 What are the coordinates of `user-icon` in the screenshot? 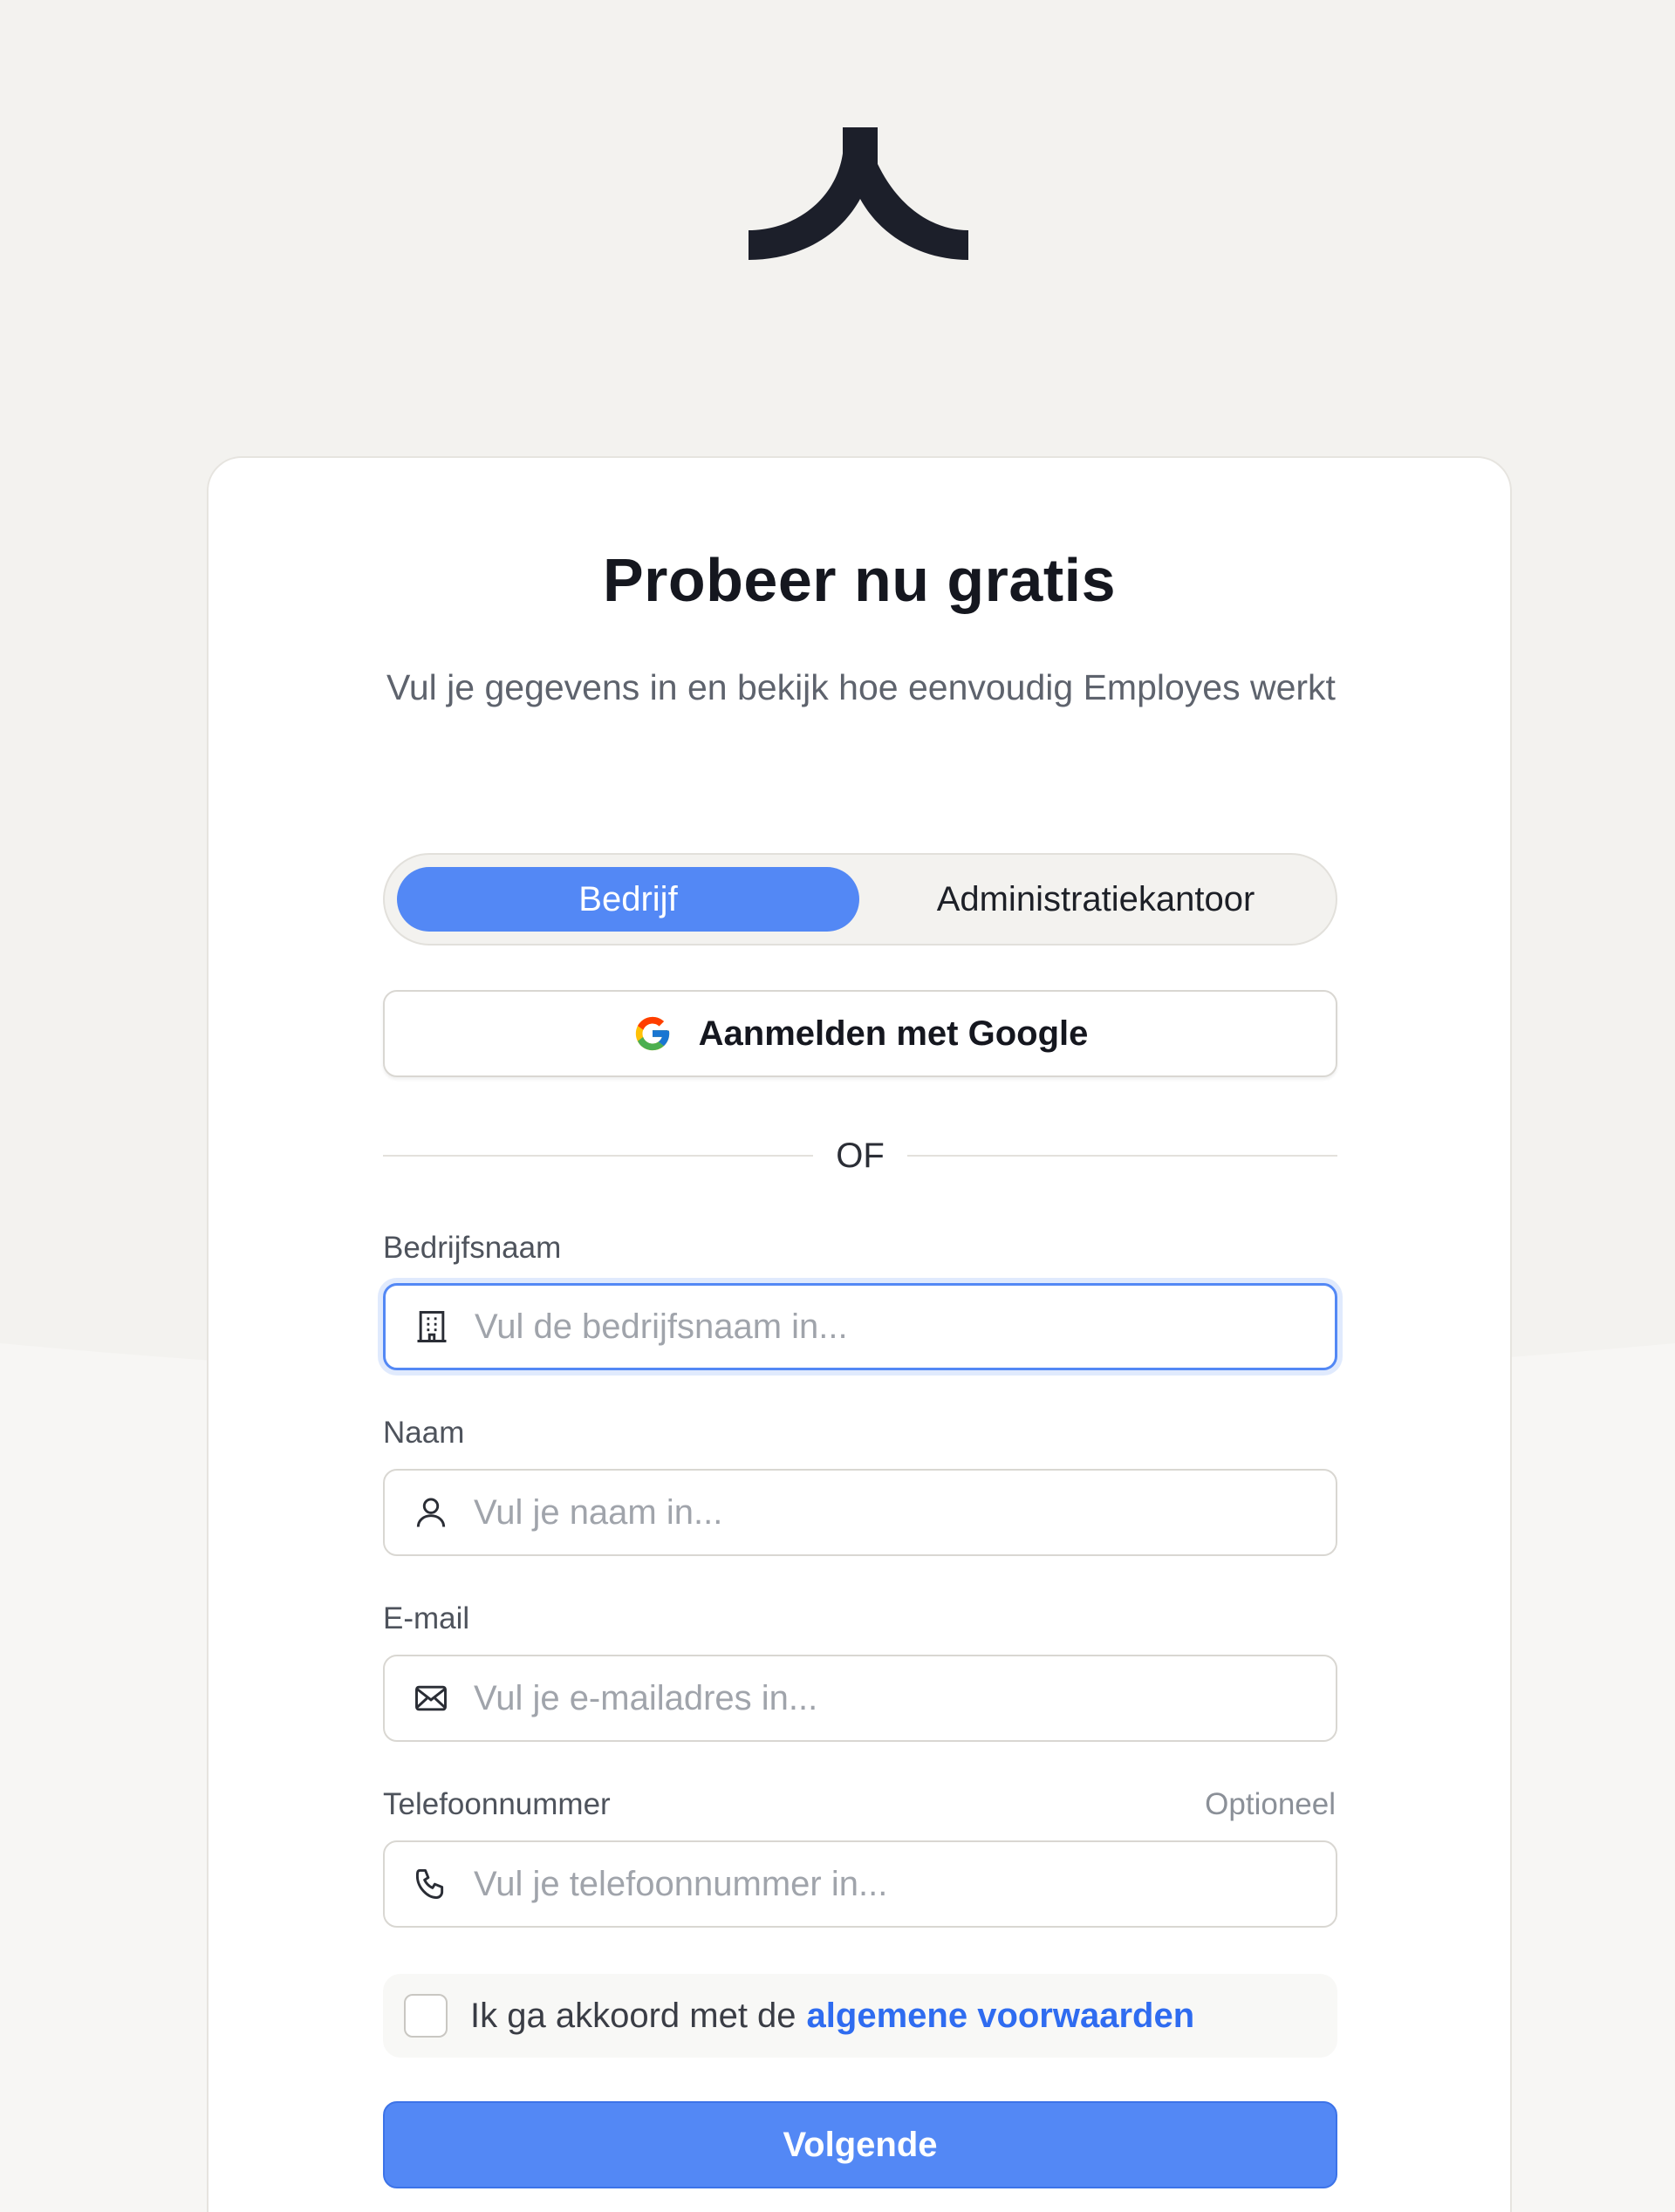 It's located at (431, 1512).